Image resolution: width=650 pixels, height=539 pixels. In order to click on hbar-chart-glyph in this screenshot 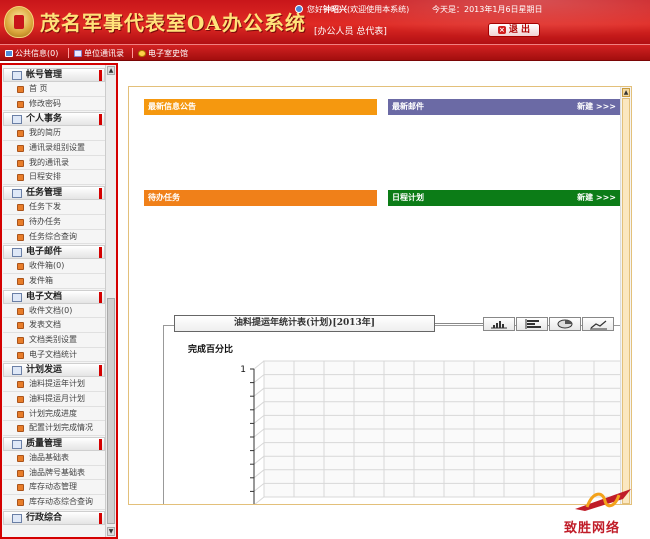, I will do `click(533, 324)`.